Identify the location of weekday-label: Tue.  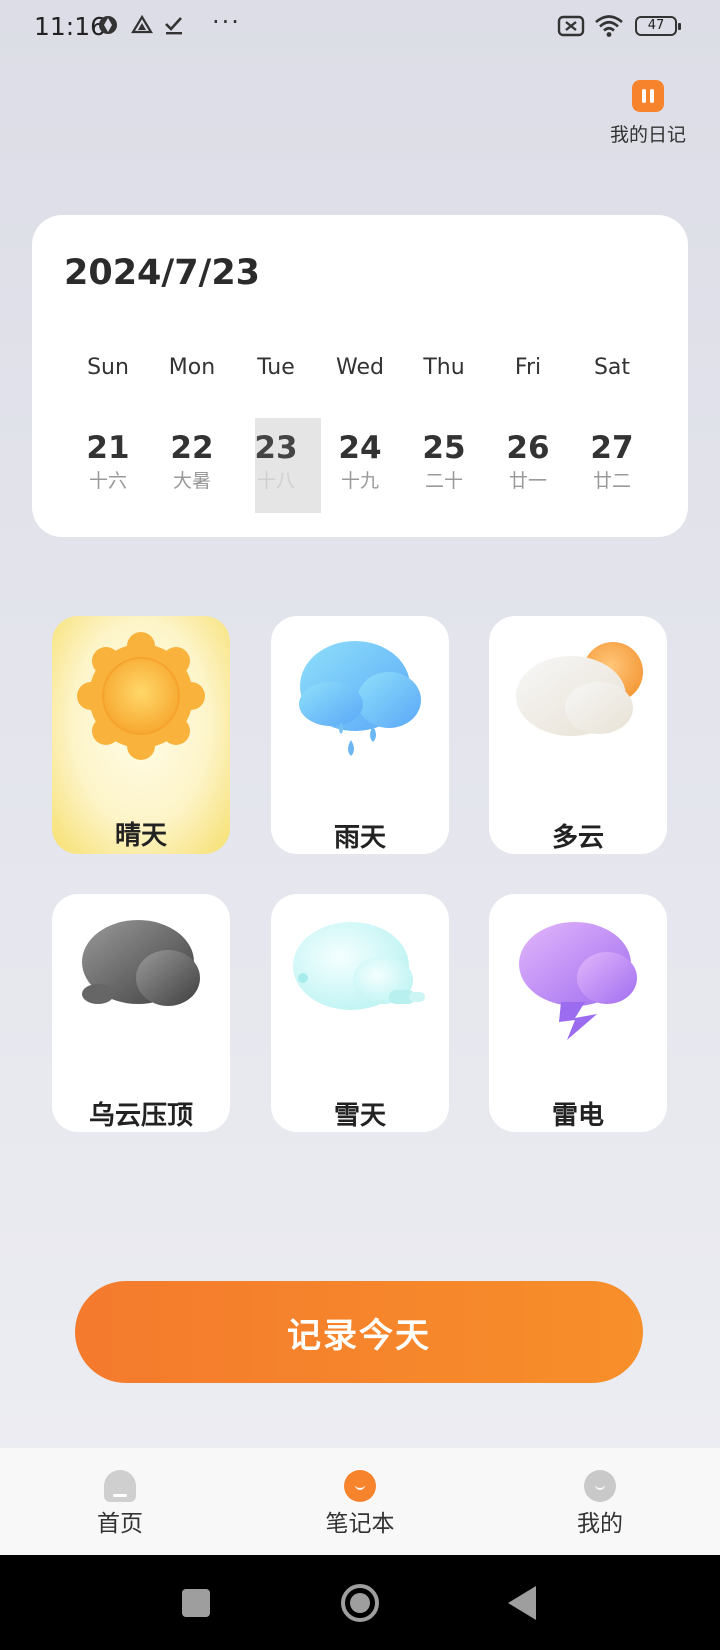
(276, 367).